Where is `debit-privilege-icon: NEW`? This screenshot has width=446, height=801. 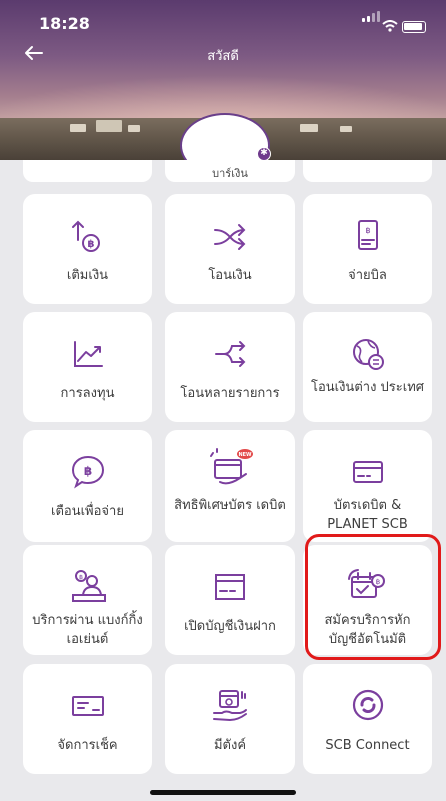
debit-privilege-icon: NEW is located at coordinates (230, 466).